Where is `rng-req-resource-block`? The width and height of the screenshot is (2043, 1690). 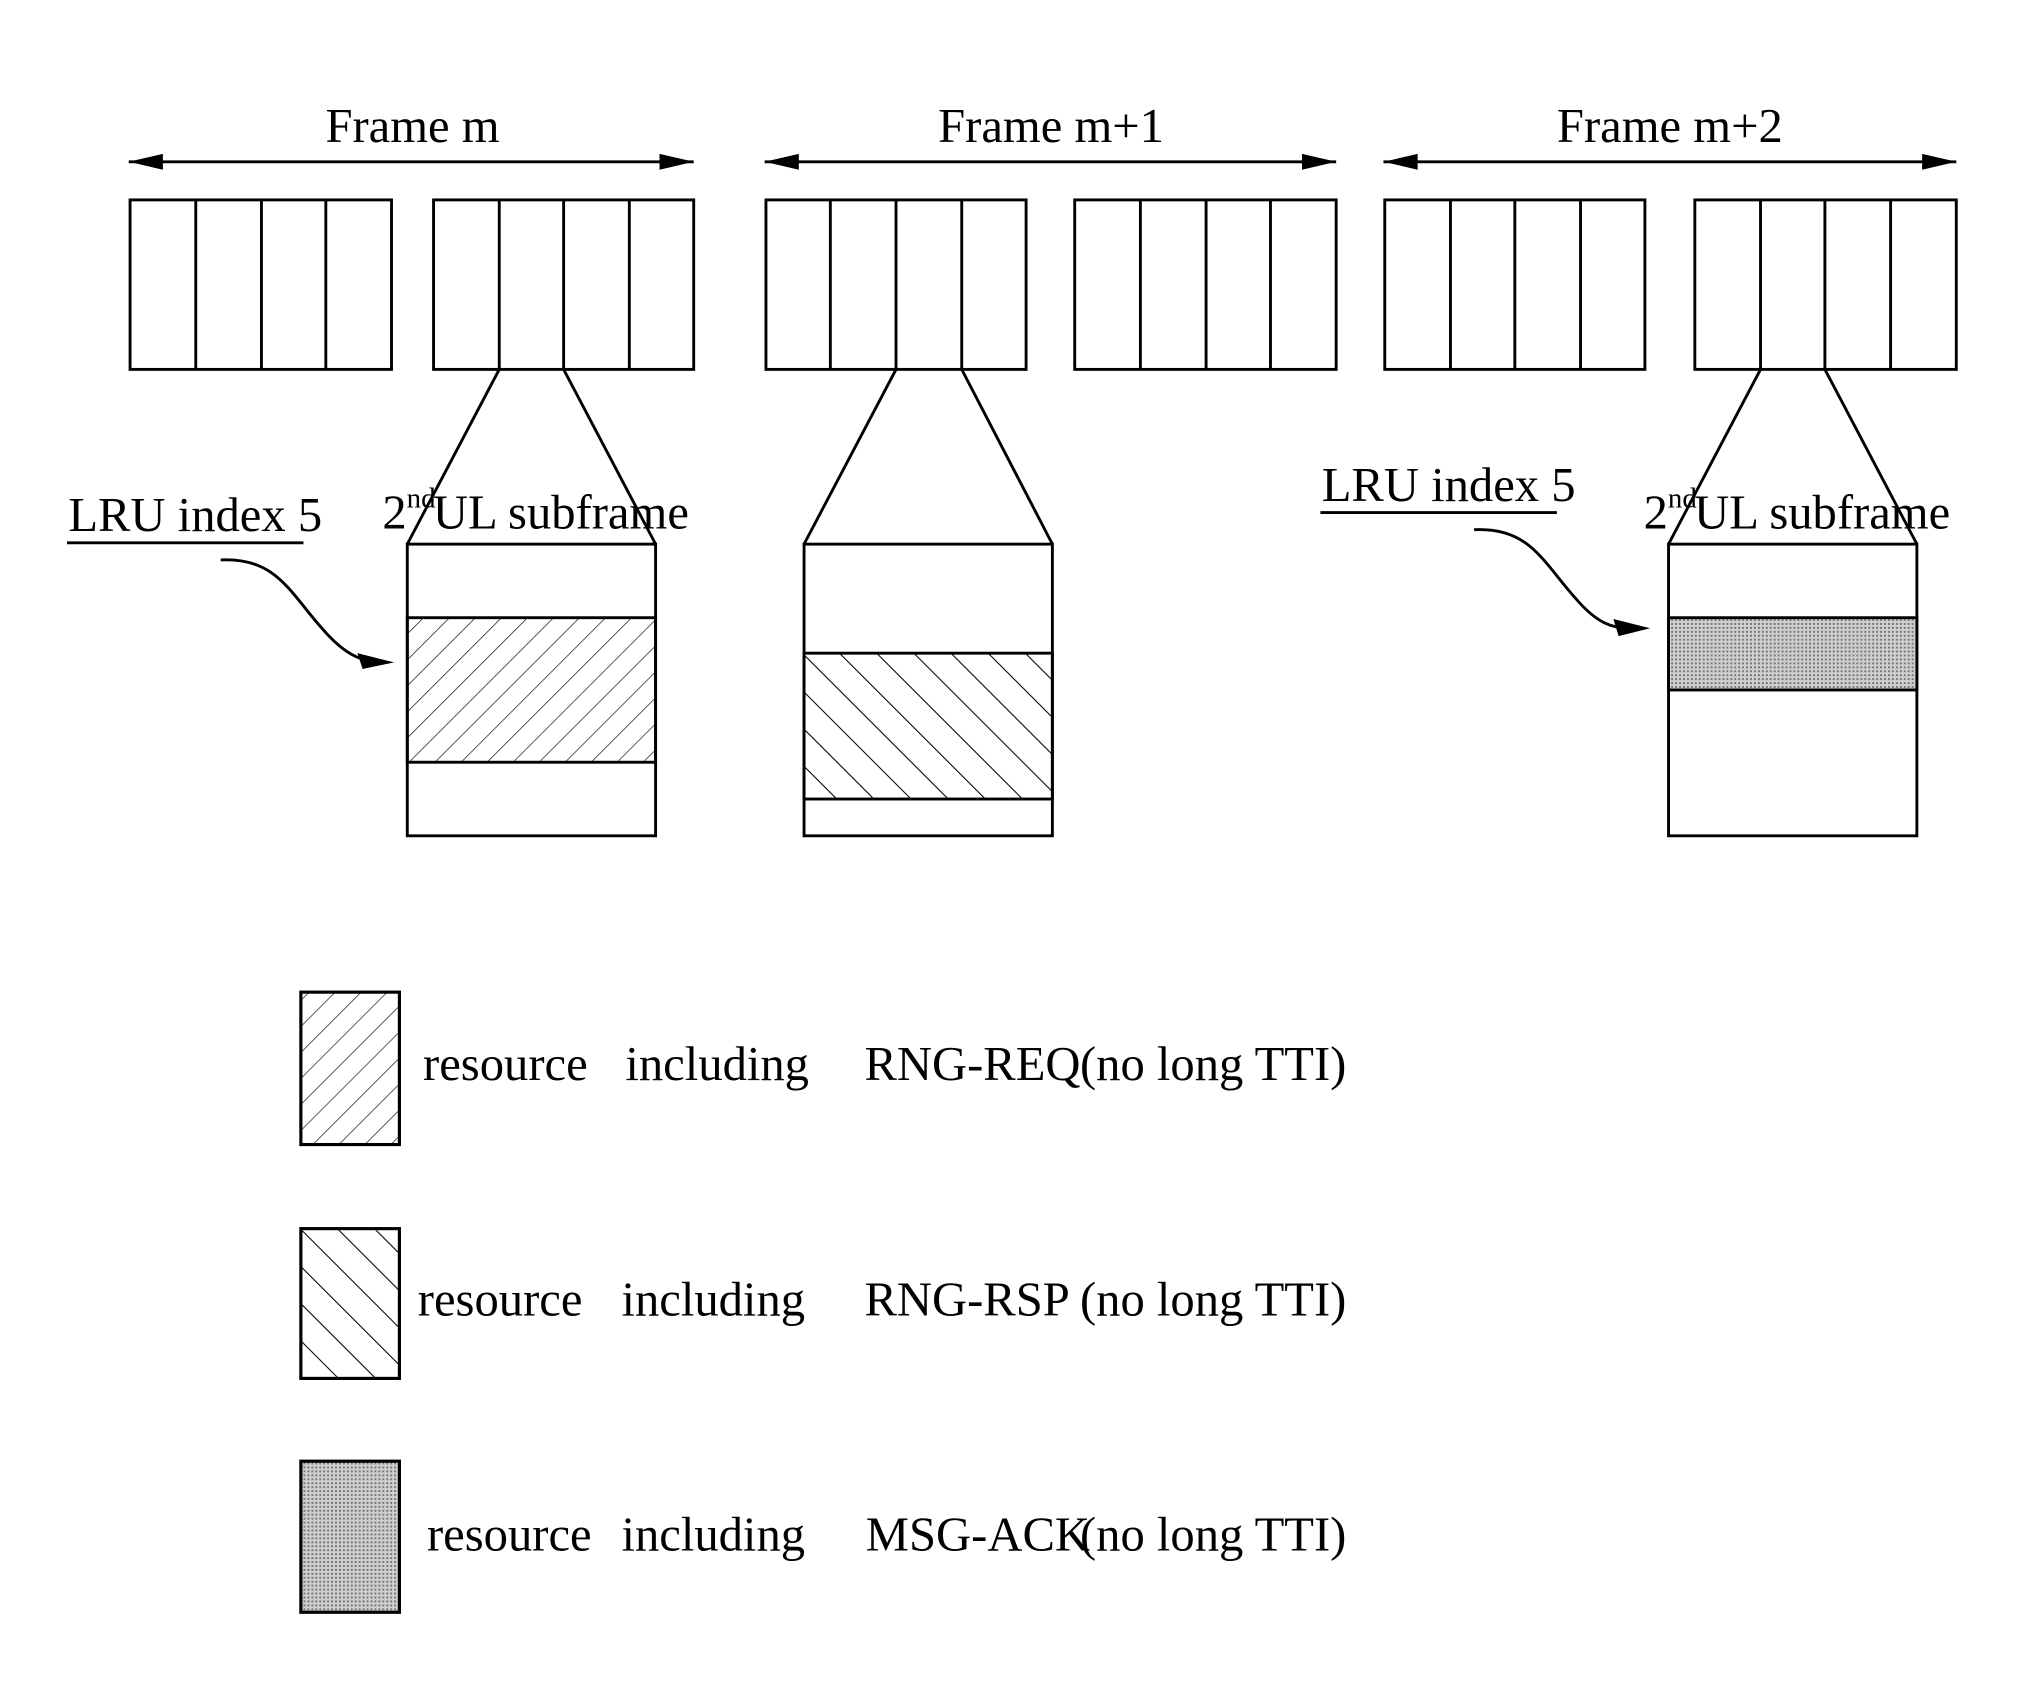
rng-req-resource-block is located at coordinates (531, 690).